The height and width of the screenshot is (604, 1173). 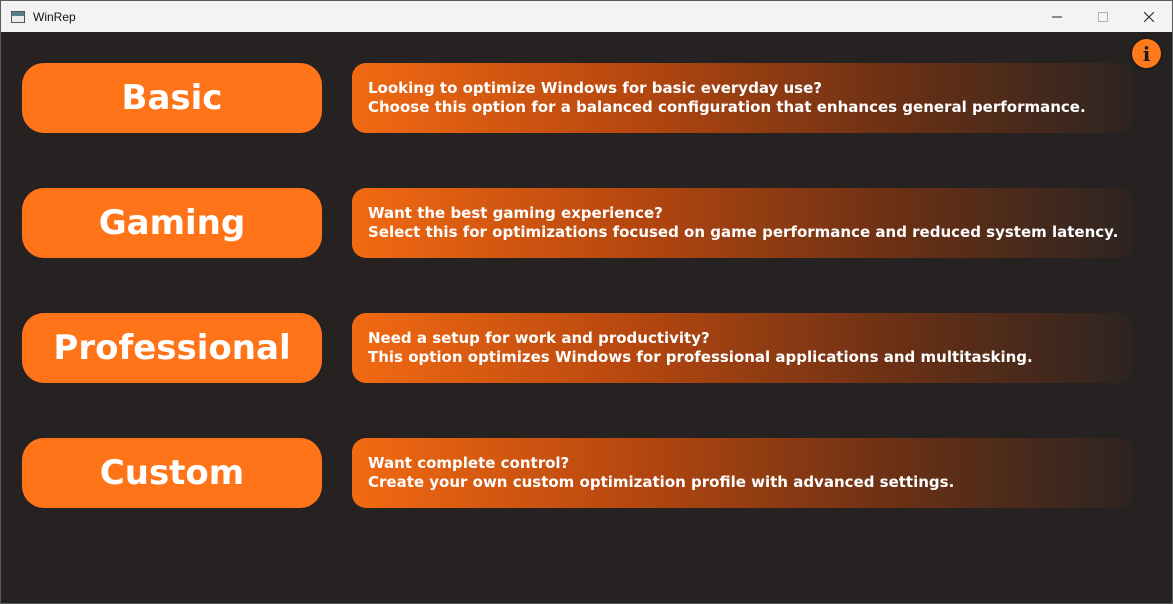 I want to click on minimize-icon, so click(x=1057, y=16).